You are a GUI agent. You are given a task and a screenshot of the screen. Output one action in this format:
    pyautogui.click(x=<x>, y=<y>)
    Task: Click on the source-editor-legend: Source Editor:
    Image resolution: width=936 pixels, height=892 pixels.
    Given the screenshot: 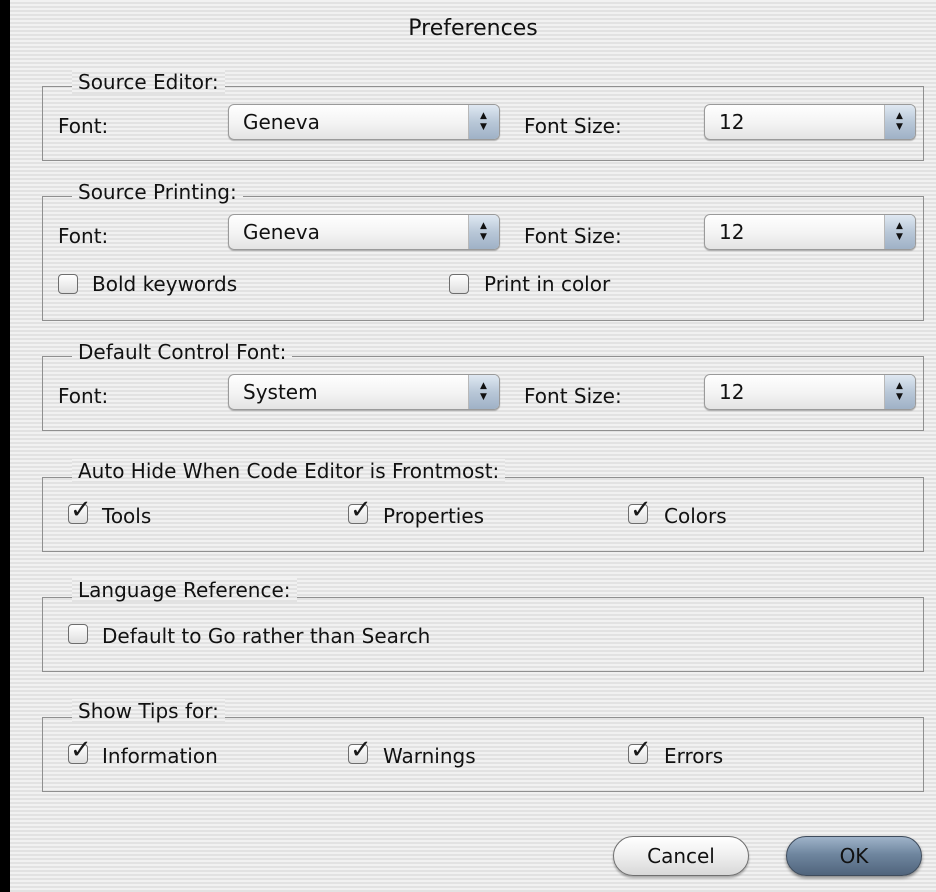 What is the action you would take?
    pyautogui.click(x=148, y=82)
    